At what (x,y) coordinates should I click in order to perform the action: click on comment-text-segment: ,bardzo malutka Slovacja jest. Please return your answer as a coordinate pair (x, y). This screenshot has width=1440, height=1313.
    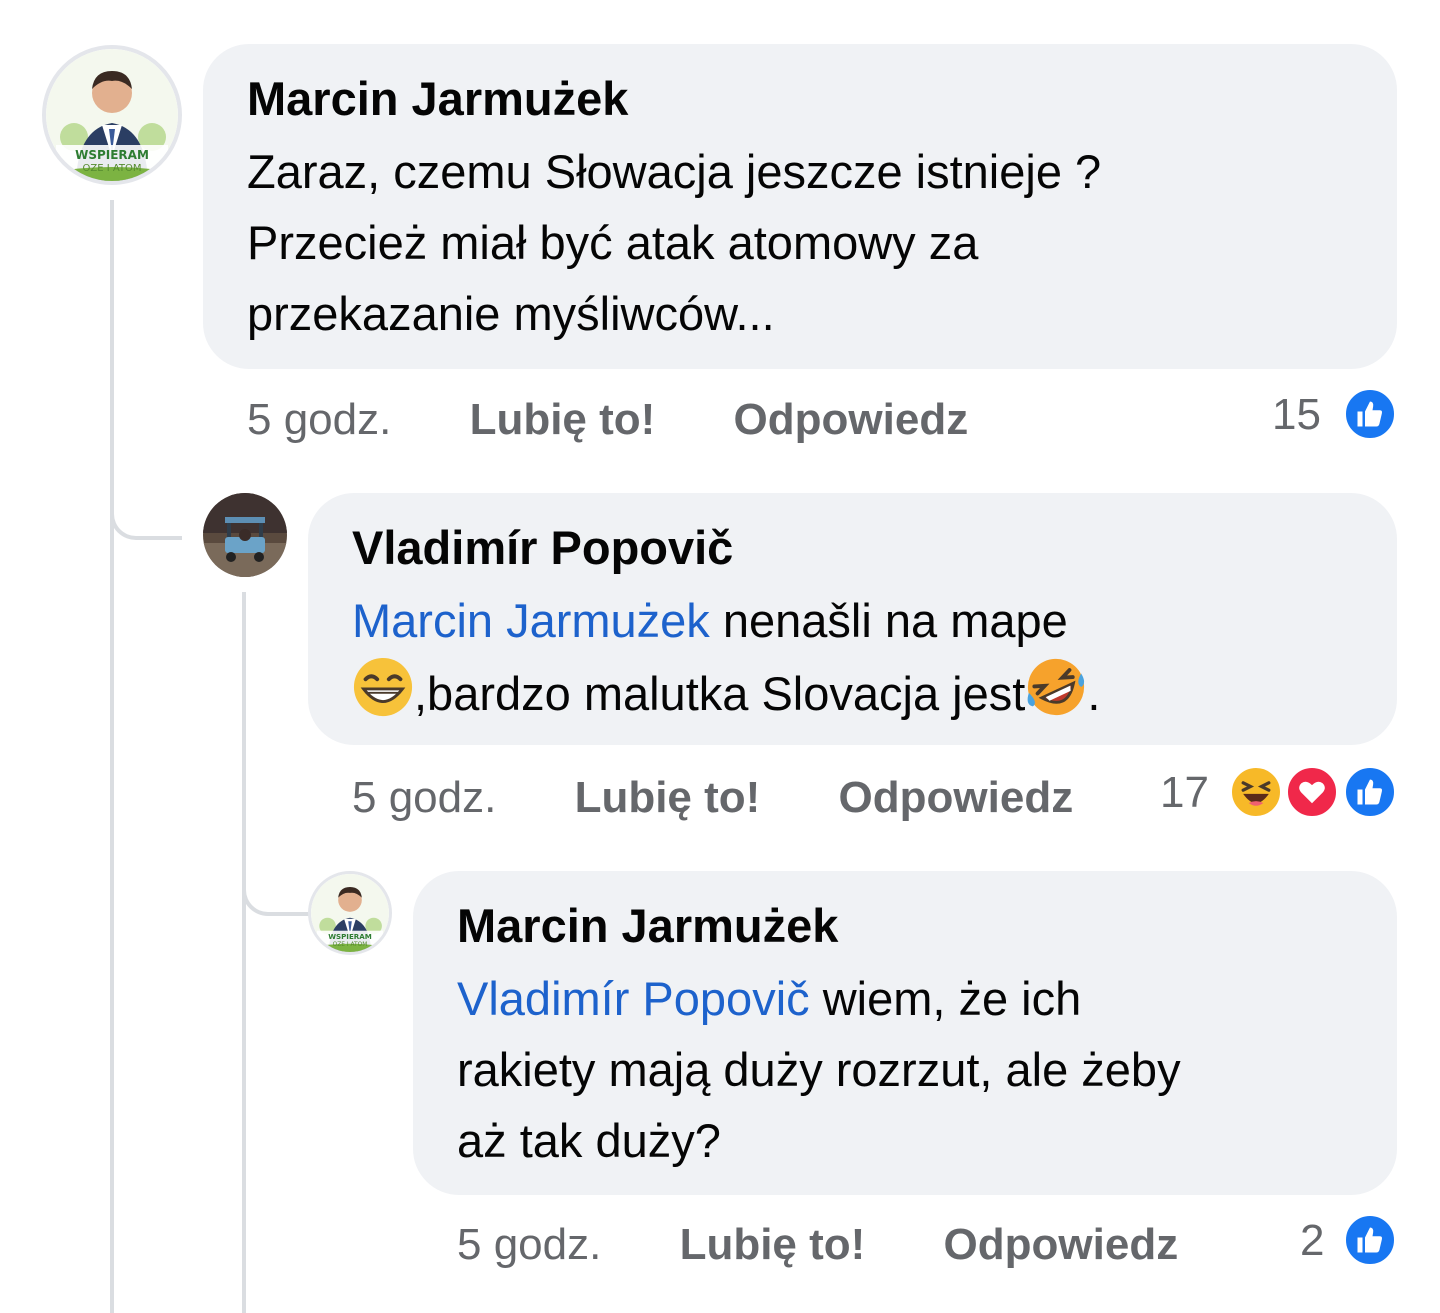
    Looking at the image, I should click on (720, 693).